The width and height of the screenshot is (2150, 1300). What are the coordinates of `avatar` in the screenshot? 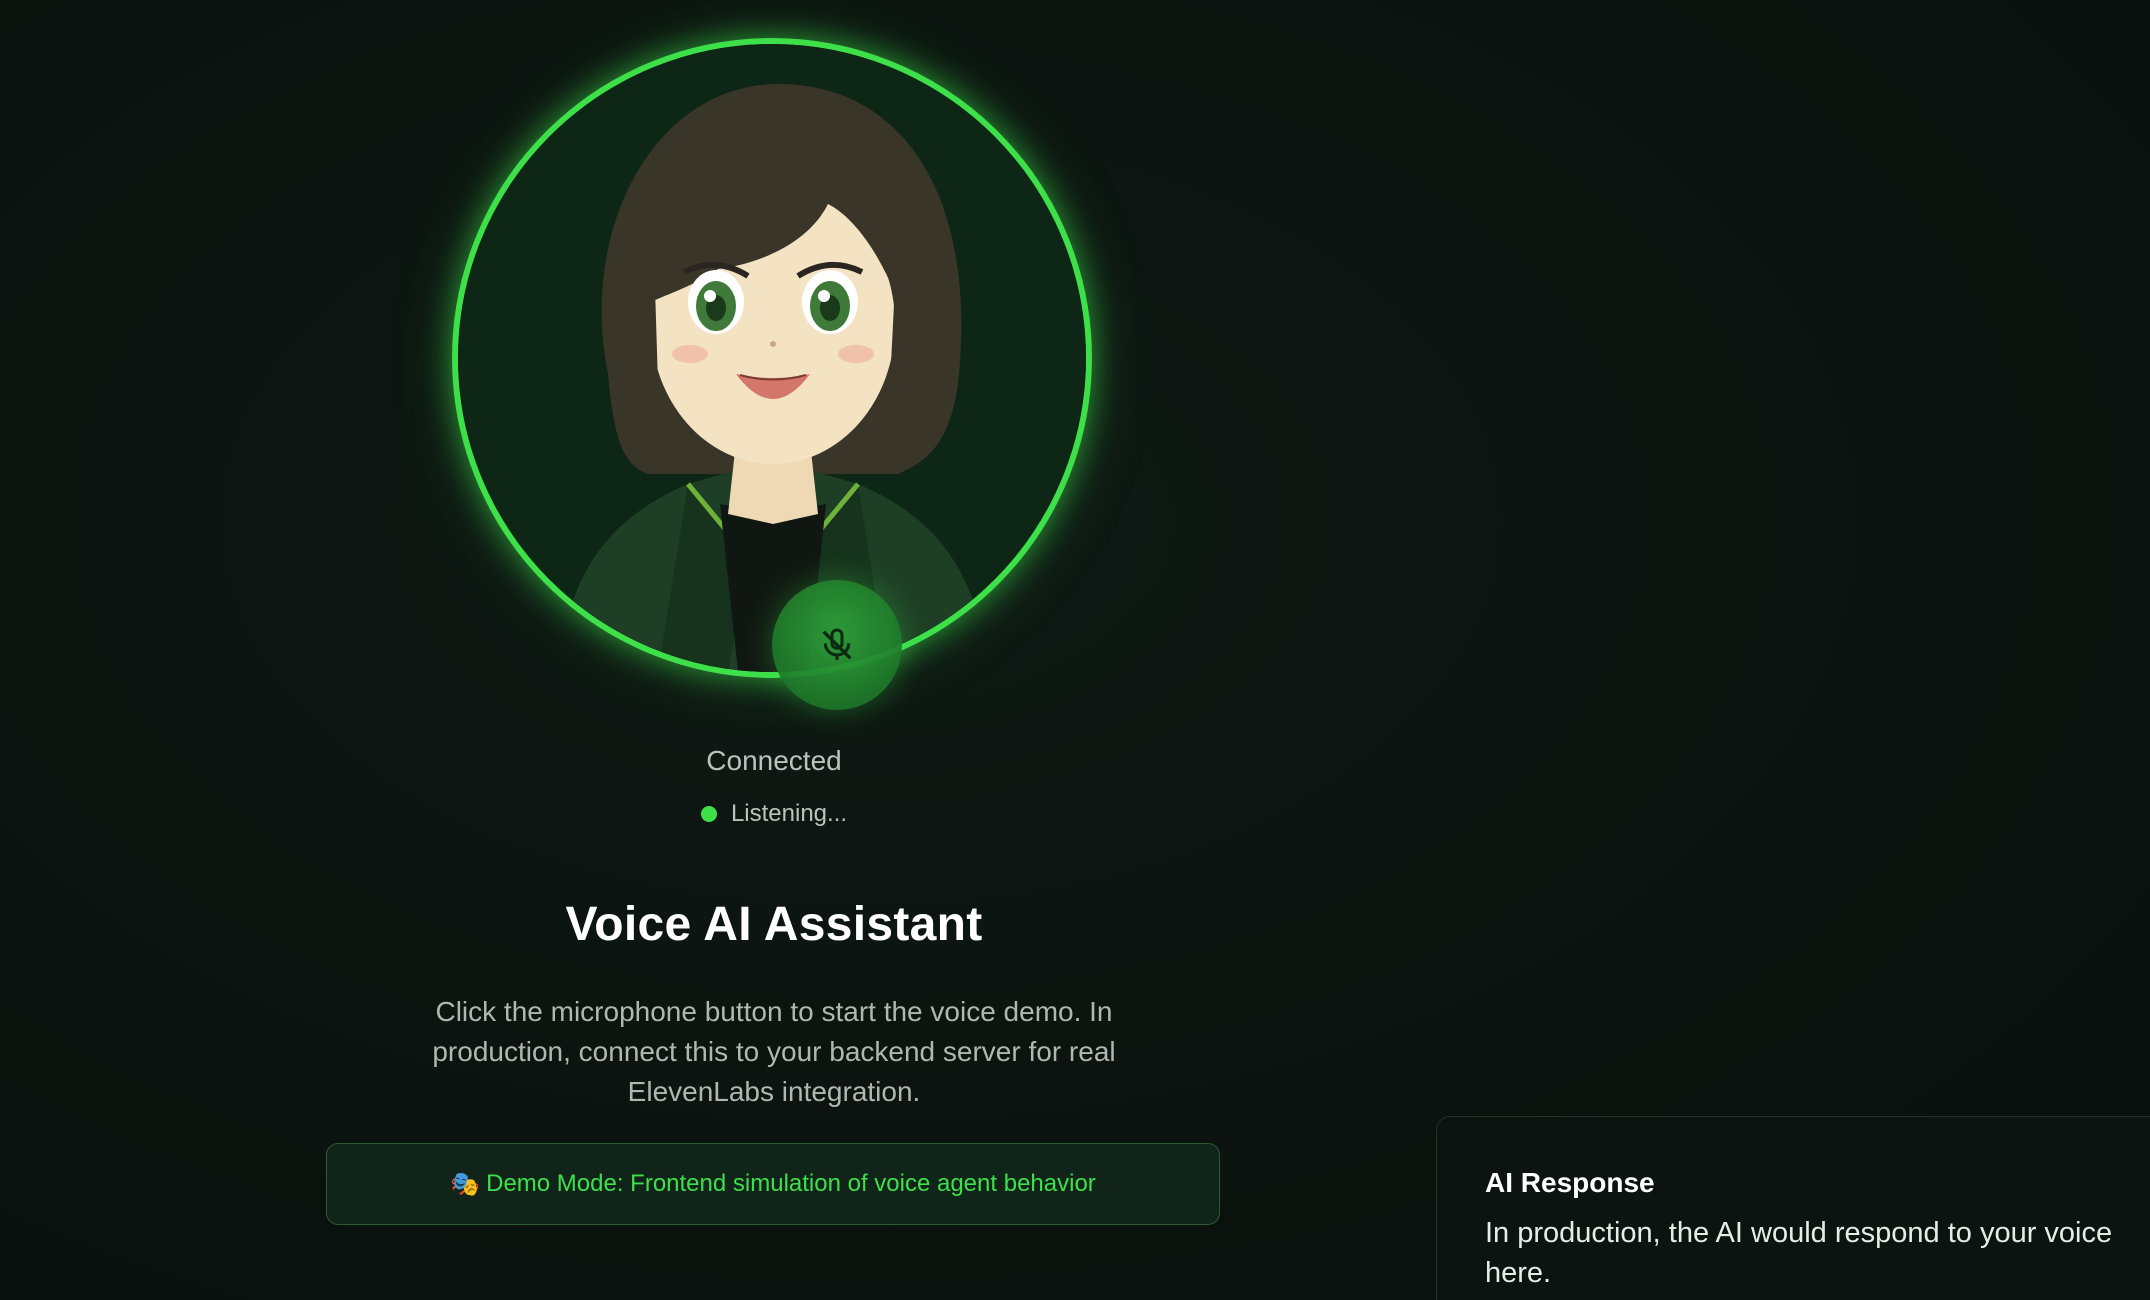 It's located at (772, 358).